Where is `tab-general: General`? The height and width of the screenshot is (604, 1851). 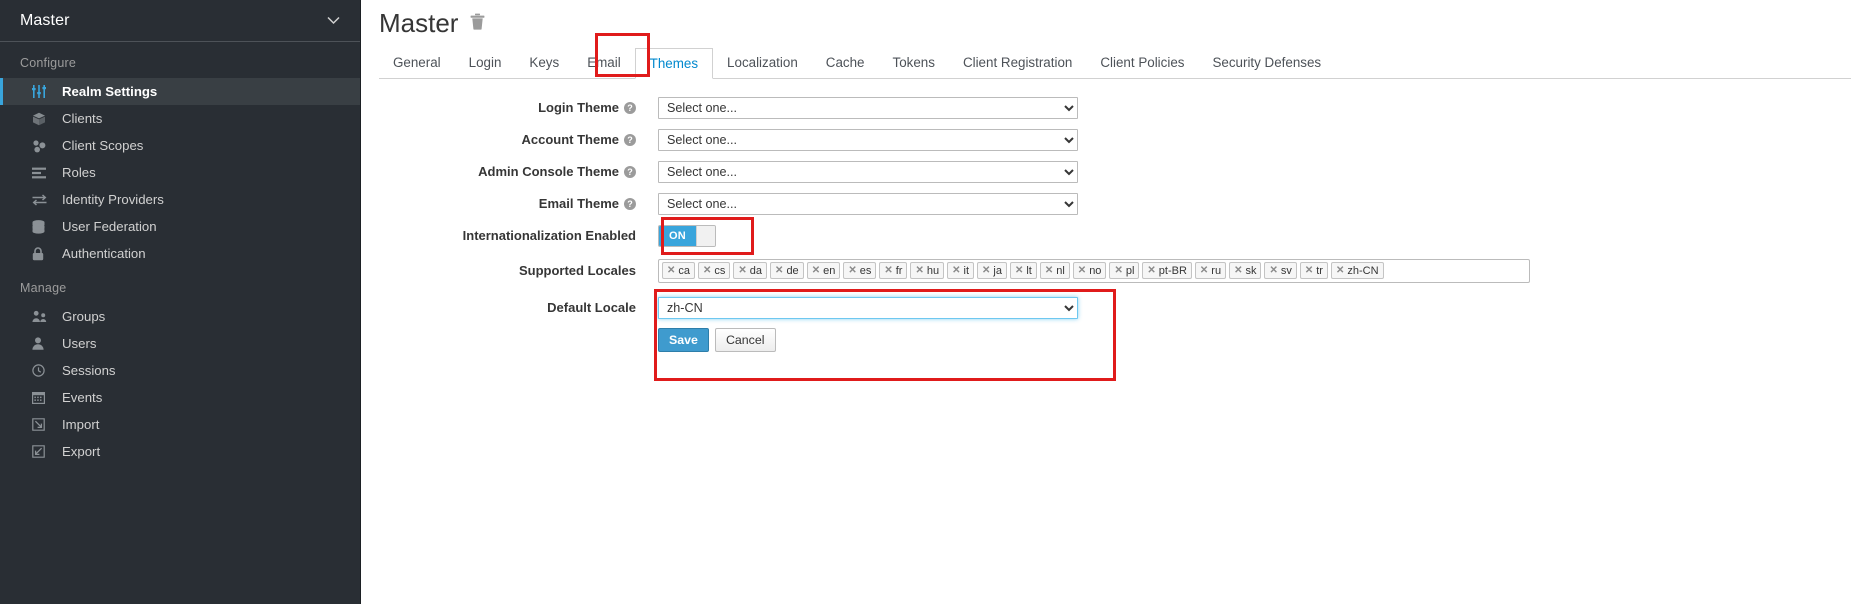
tab-general: General is located at coordinates (417, 63).